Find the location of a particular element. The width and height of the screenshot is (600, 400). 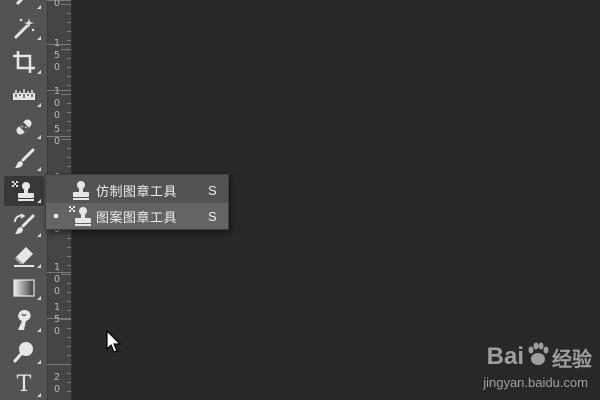

stamp-tools-flyout-menu: 仿制图章工具 S 图案图章工具 S is located at coordinates (137, 202).